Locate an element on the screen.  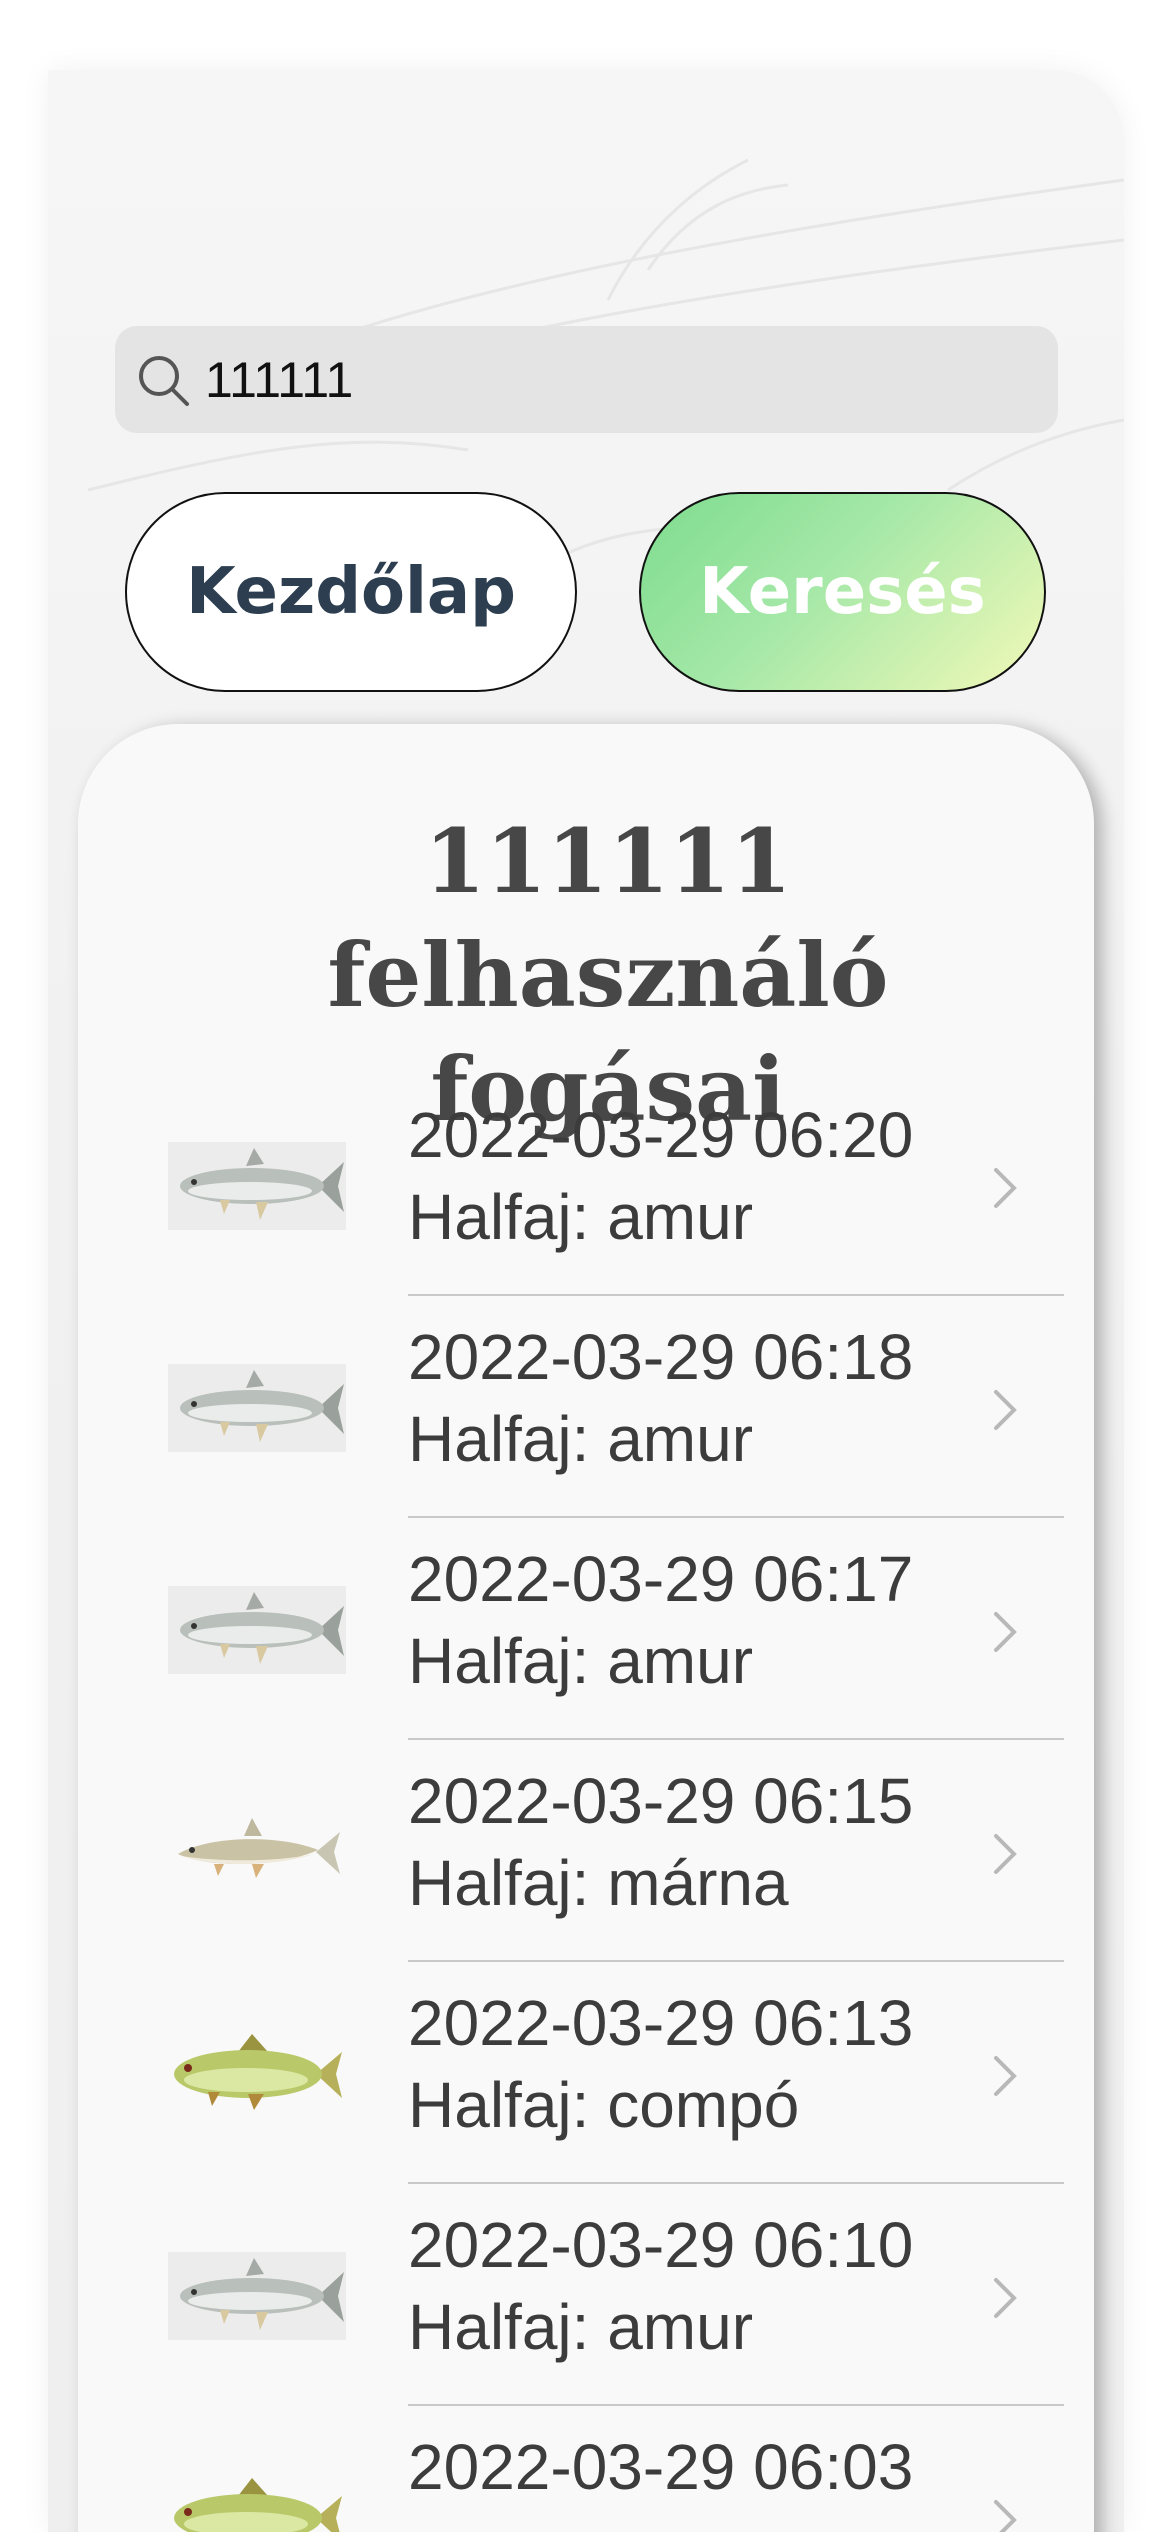
catch-list-item: 2022-03-29 06:20 Halfaj: amur is located at coordinates (586, 1185).